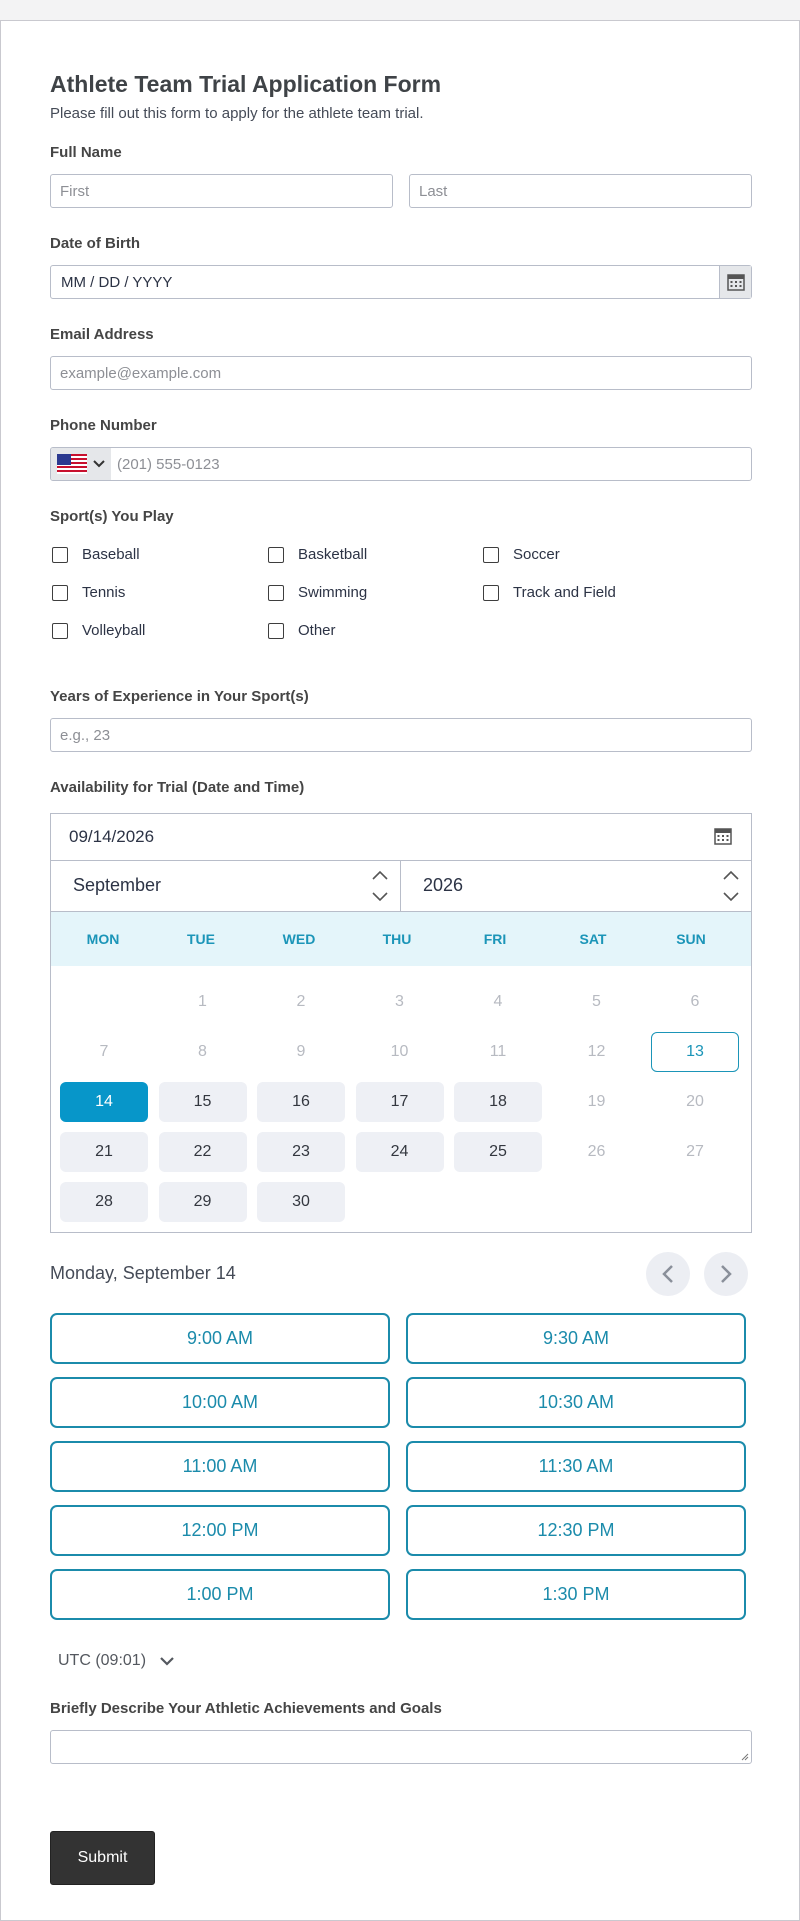 This screenshot has height=1921, width=800. Describe the element at coordinates (576, 1594) in the screenshot. I see `time-slot-button: 1:30 PM` at that location.